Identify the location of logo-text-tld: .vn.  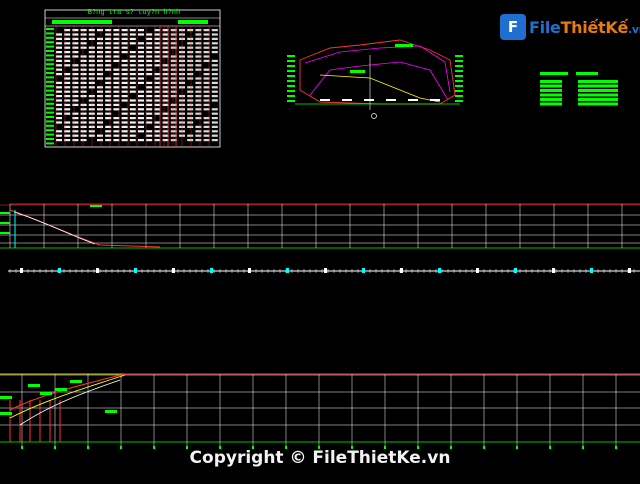
(634, 29).